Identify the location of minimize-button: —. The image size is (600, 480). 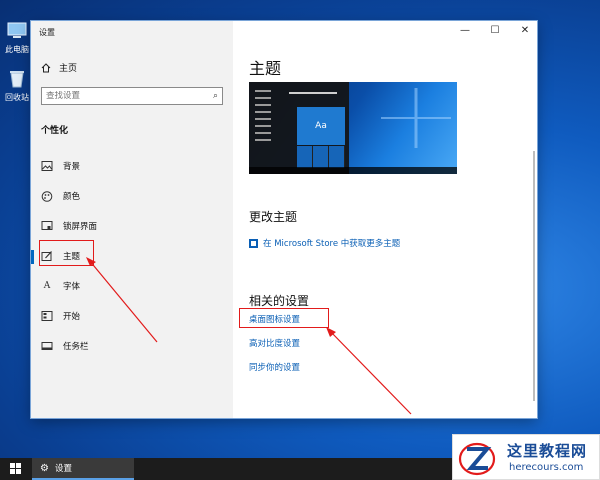
(465, 30).